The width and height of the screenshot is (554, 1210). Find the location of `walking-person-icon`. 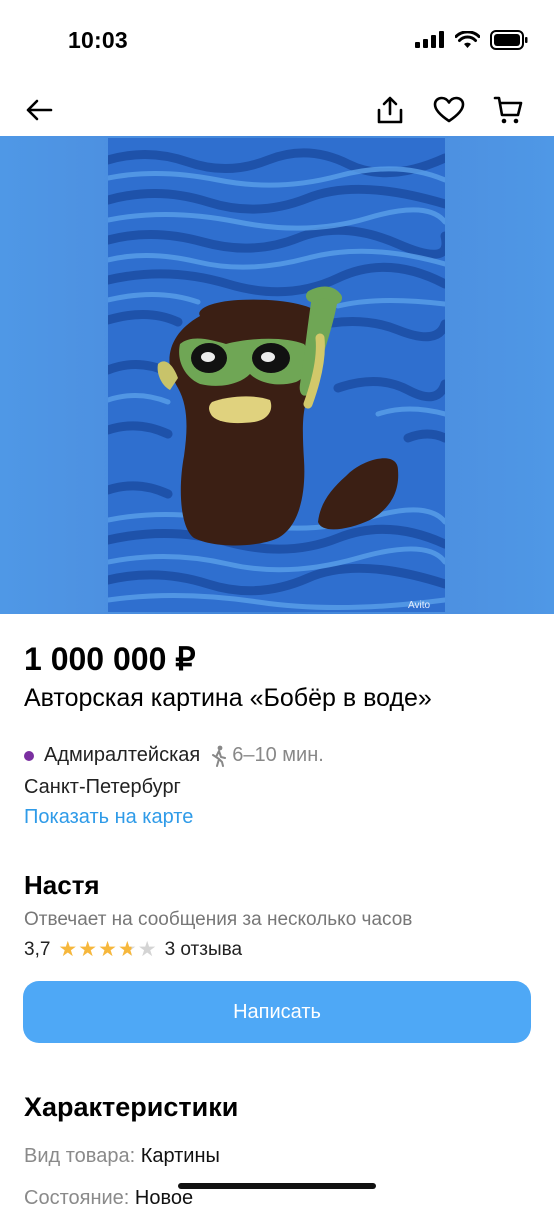

walking-person-icon is located at coordinates (219, 756).